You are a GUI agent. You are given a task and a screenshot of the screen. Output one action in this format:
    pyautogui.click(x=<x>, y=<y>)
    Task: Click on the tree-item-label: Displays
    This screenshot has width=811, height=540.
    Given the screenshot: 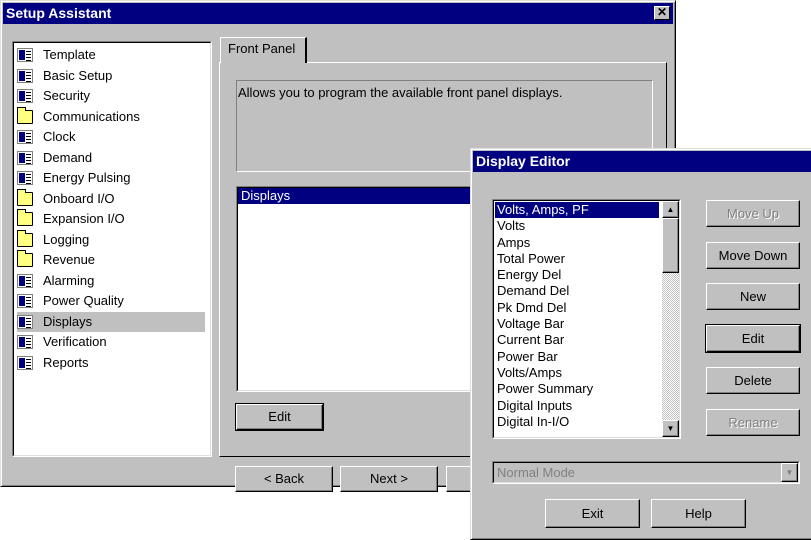 What is the action you would take?
    pyautogui.click(x=68, y=321)
    